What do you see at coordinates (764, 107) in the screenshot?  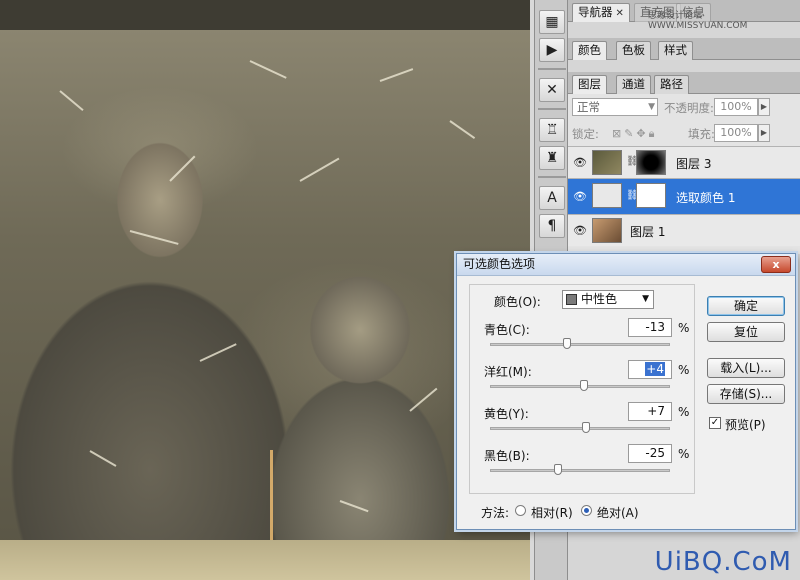 I see `opacity-arrow-icon: ▶` at bounding box center [764, 107].